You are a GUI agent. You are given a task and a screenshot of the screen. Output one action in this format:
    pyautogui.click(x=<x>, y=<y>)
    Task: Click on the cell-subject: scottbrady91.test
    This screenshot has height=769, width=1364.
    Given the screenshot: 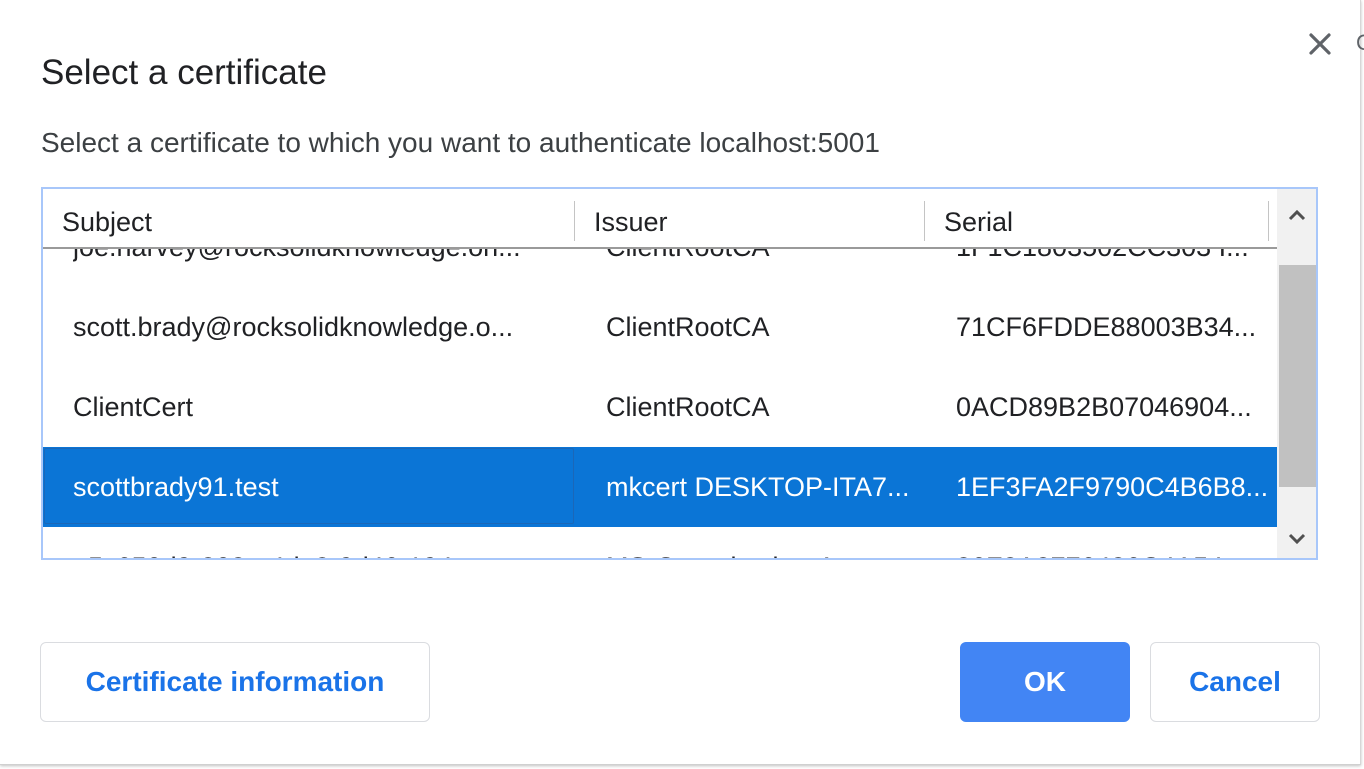 What is the action you would take?
    pyautogui.click(x=176, y=487)
    